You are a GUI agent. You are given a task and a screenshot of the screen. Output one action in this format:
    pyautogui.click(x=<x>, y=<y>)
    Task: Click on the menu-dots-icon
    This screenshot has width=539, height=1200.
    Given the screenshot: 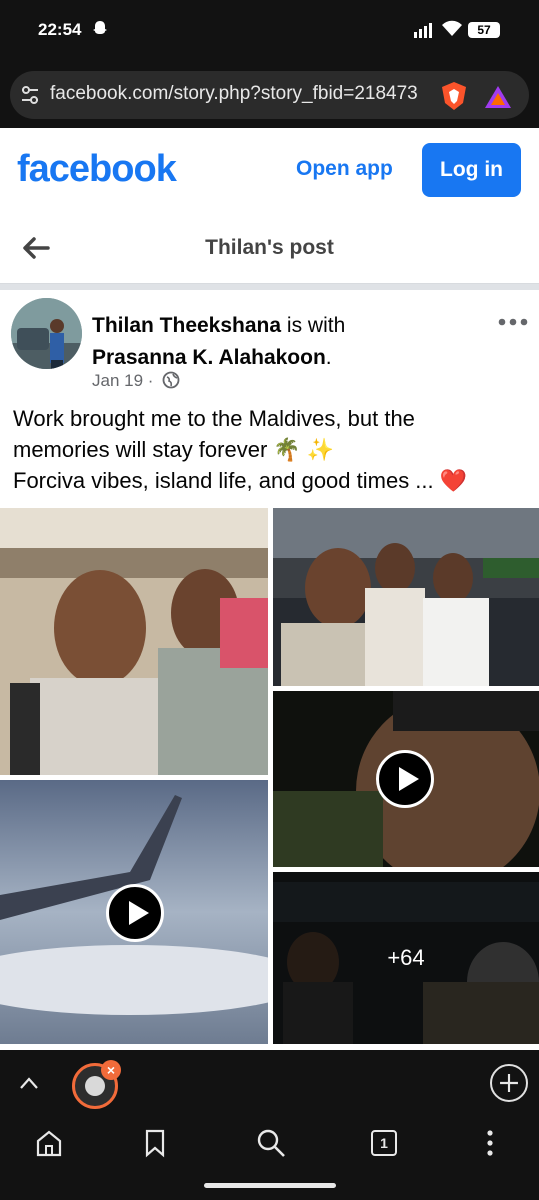 What is the action you would take?
    pyautogui.click(x=490, y=1143)
    